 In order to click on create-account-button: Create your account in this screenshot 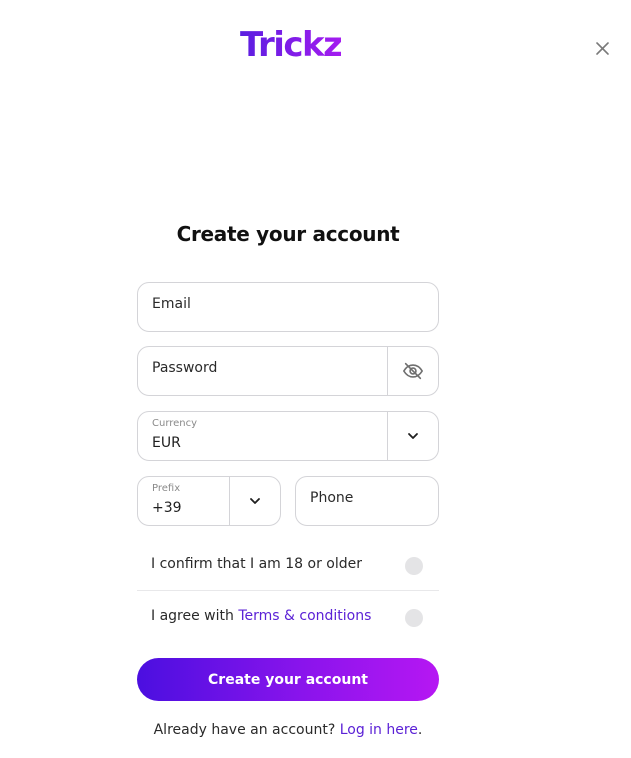, I will do `click(288, 679)`.